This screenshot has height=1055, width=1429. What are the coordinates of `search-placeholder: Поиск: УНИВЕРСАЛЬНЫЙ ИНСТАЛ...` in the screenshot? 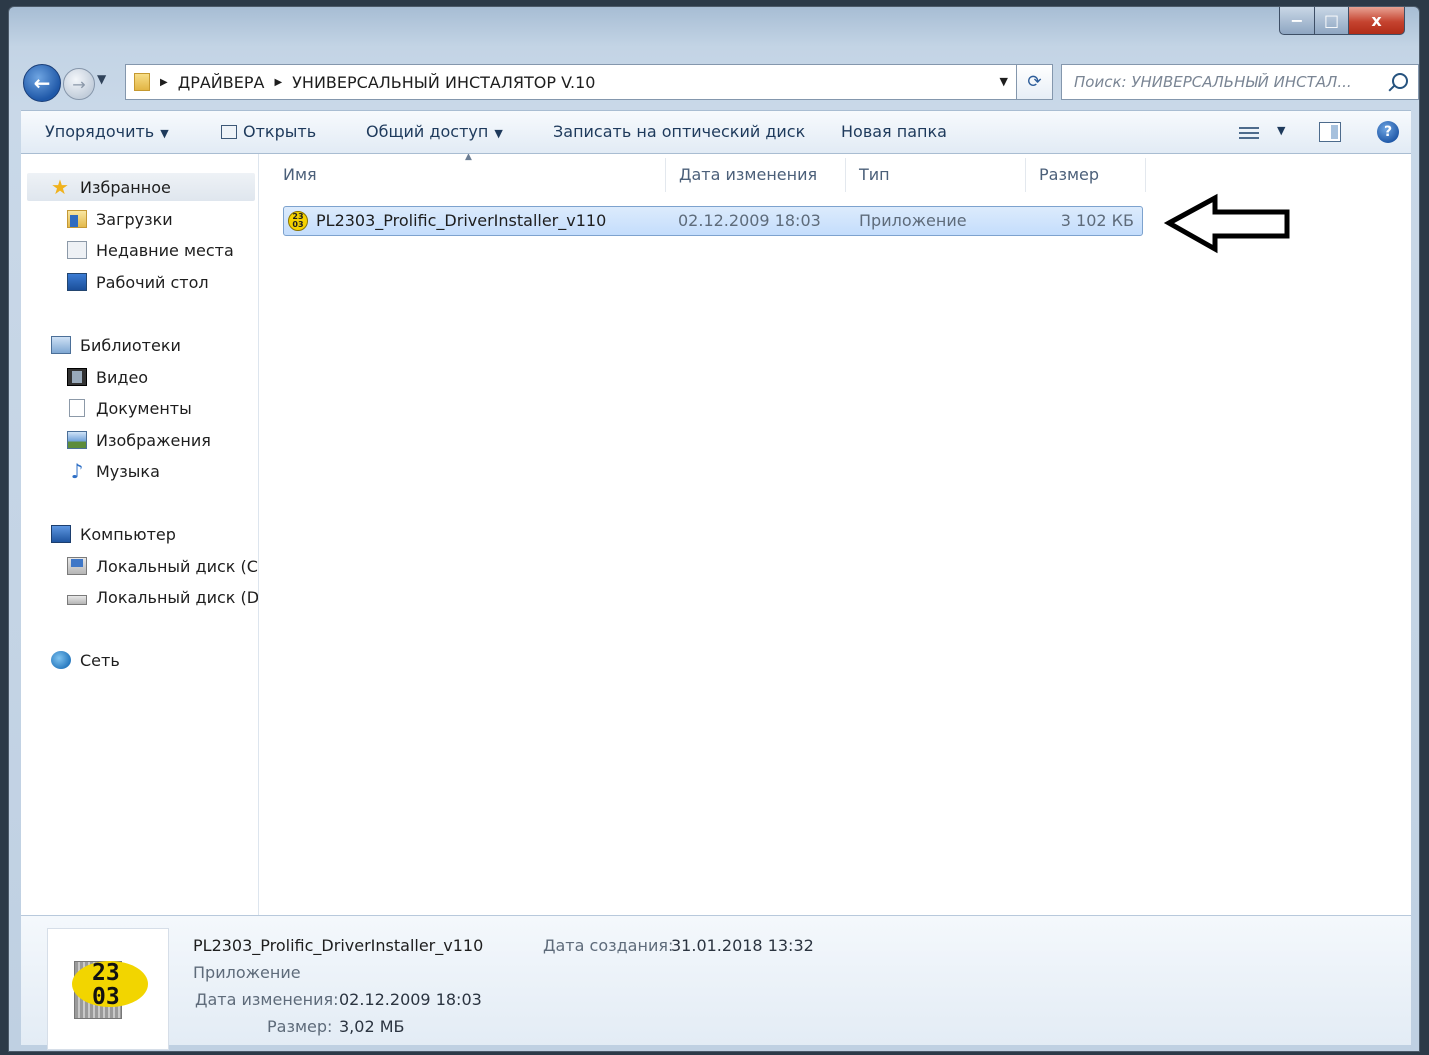 It's located at (1213, 82).